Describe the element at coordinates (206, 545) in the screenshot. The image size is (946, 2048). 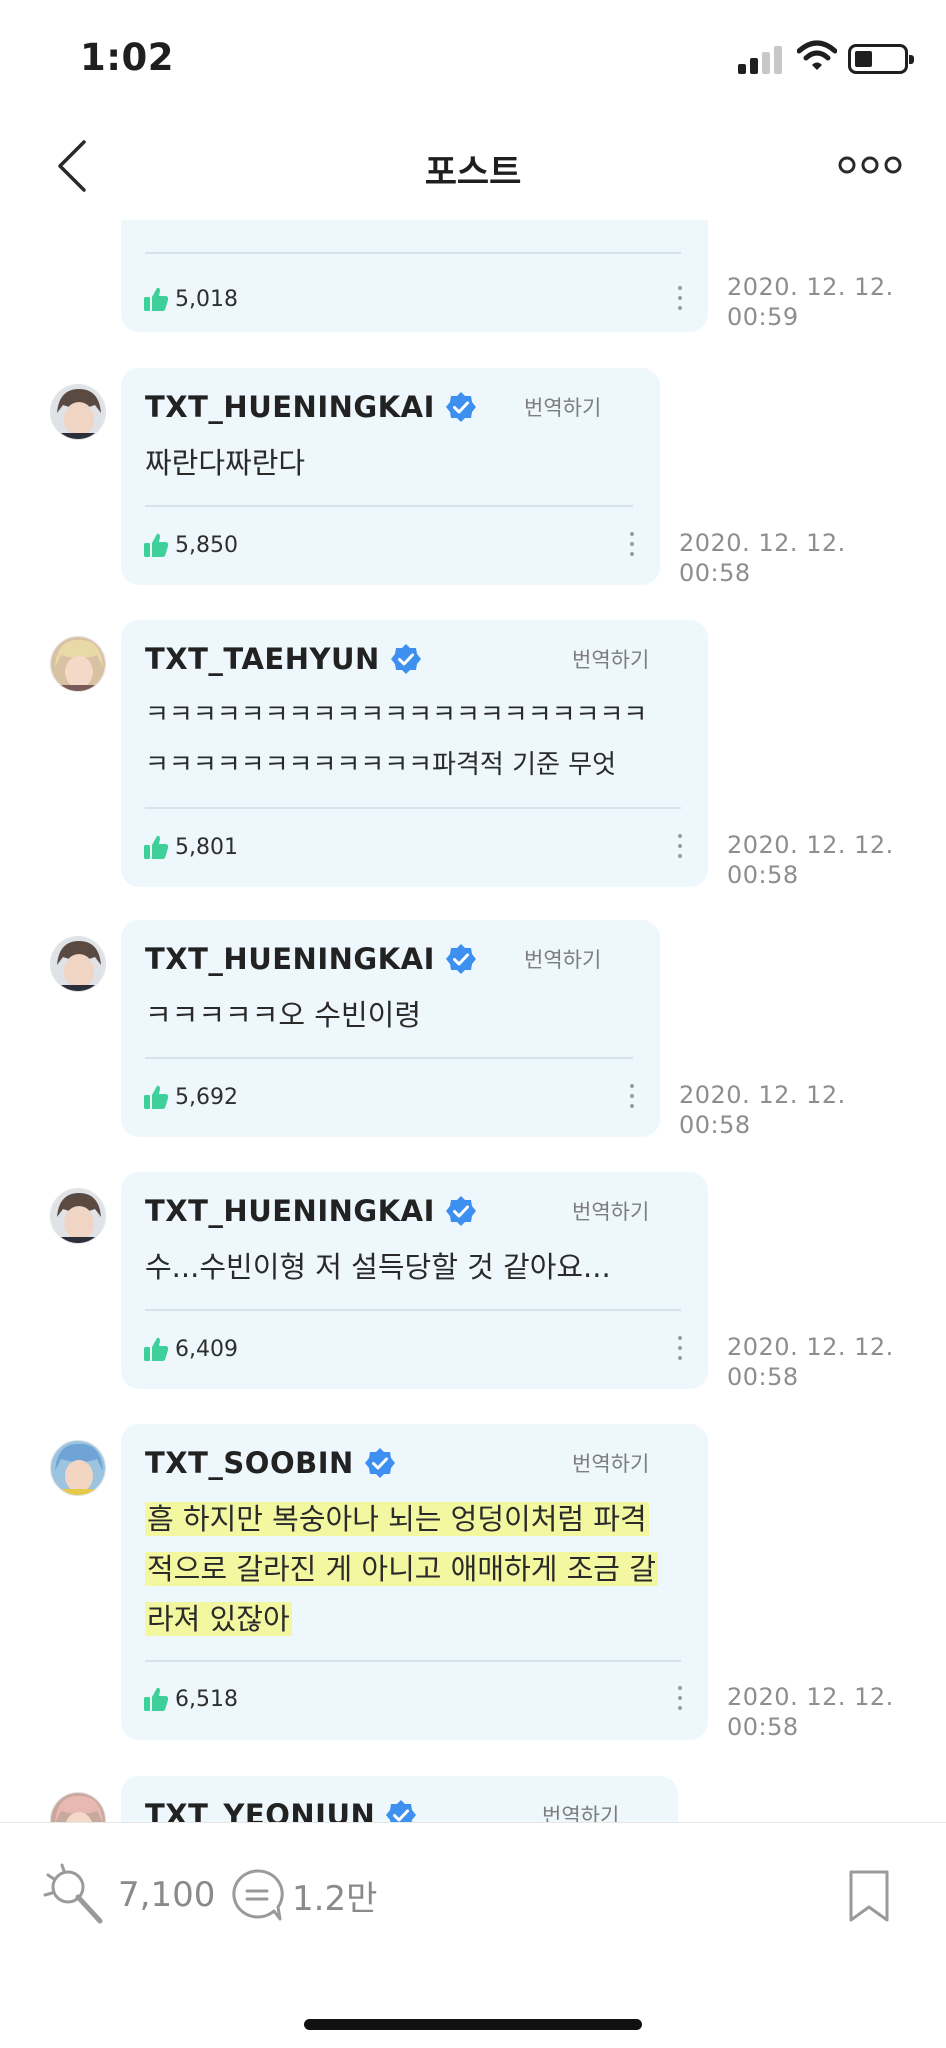
I see `like-count: 5,850` at that location.